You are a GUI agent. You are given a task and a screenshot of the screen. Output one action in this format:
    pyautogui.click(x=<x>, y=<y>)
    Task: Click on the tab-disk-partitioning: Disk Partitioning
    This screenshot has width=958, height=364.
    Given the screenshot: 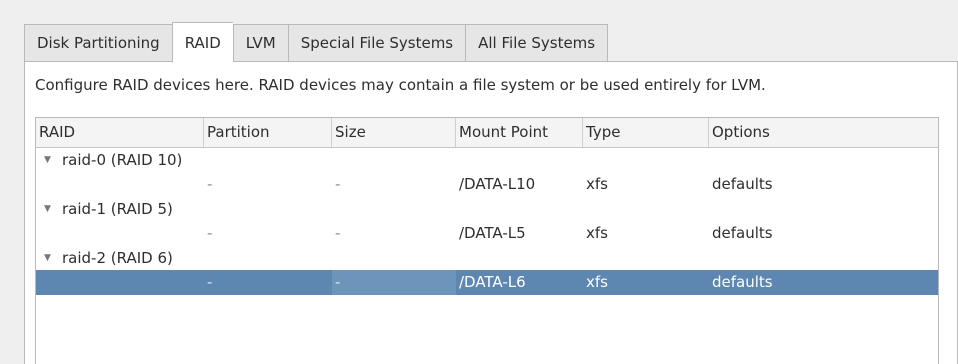 What is the action you would take?
    pyautogui.click(x=98, y=43)
    